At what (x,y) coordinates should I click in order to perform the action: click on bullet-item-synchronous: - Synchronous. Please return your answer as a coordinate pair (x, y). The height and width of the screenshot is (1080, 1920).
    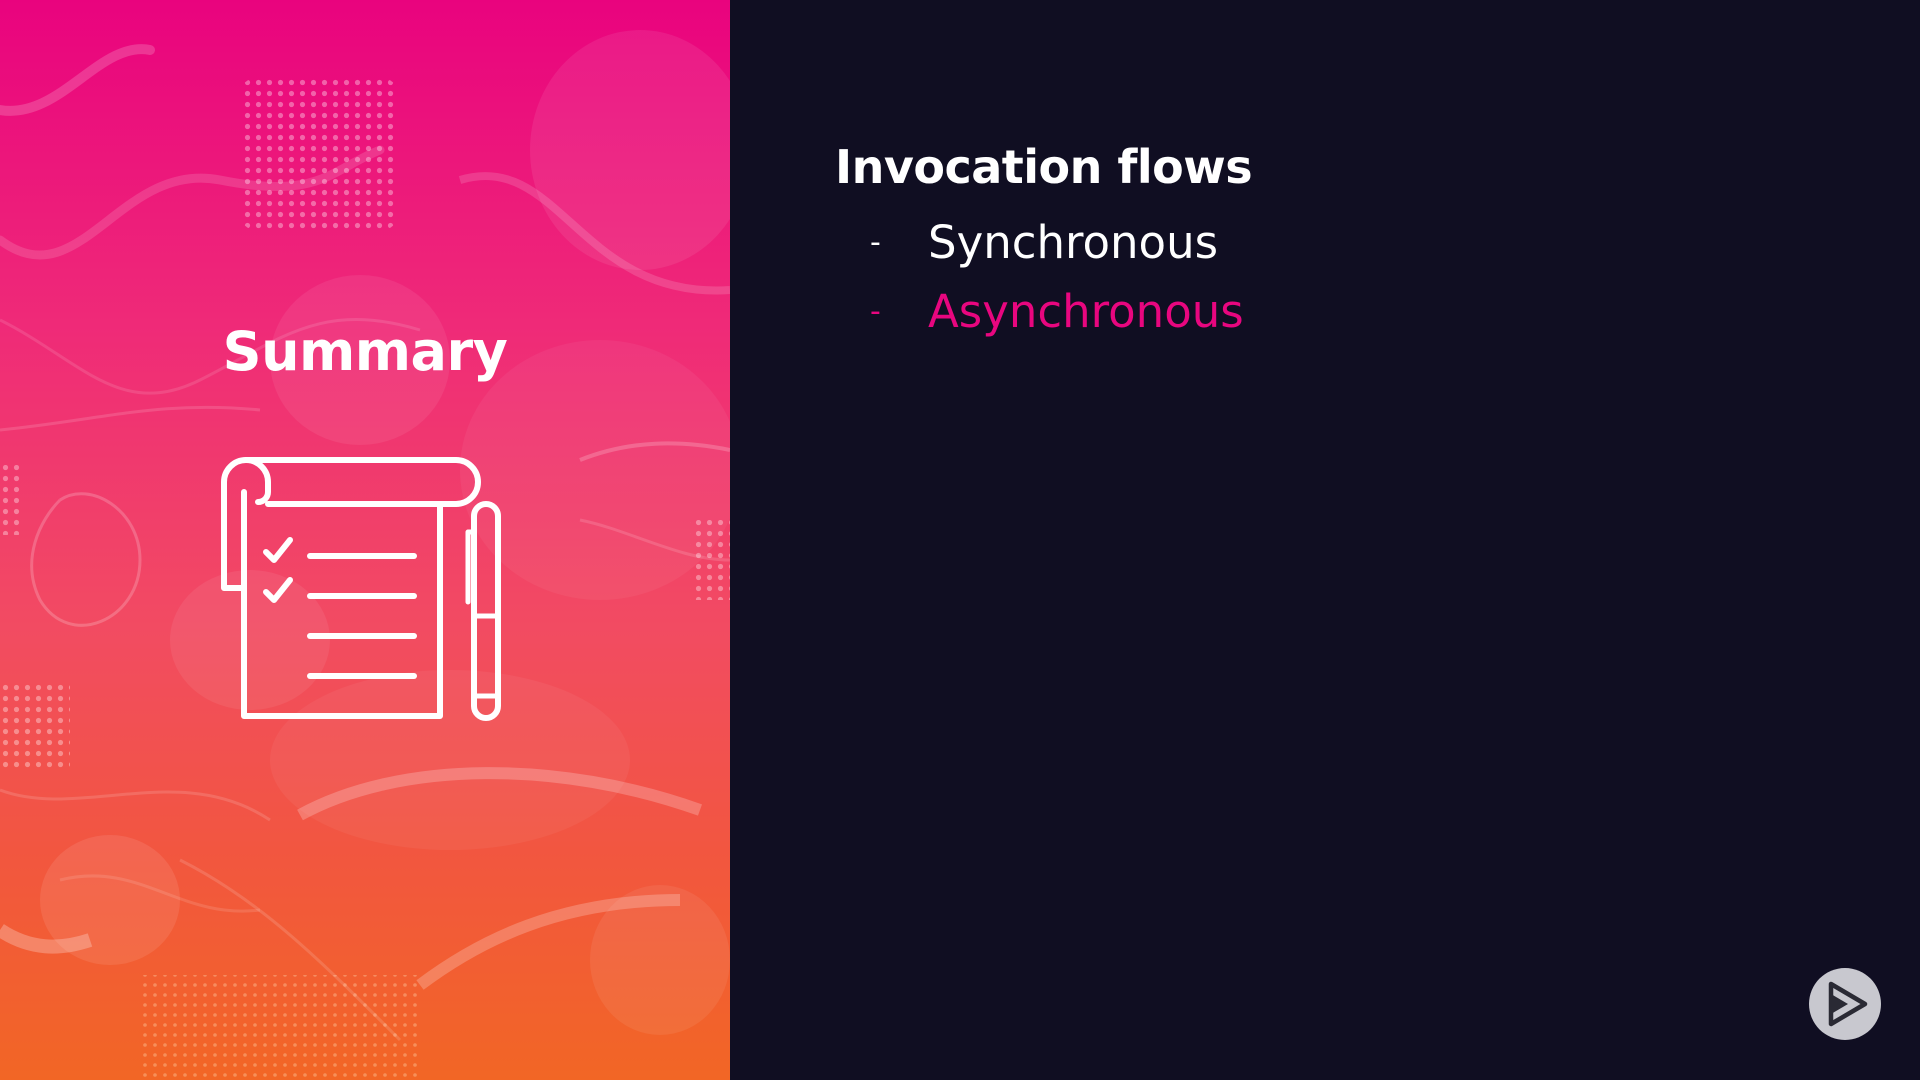
    Looking at the image, I should click on (1057, 242).